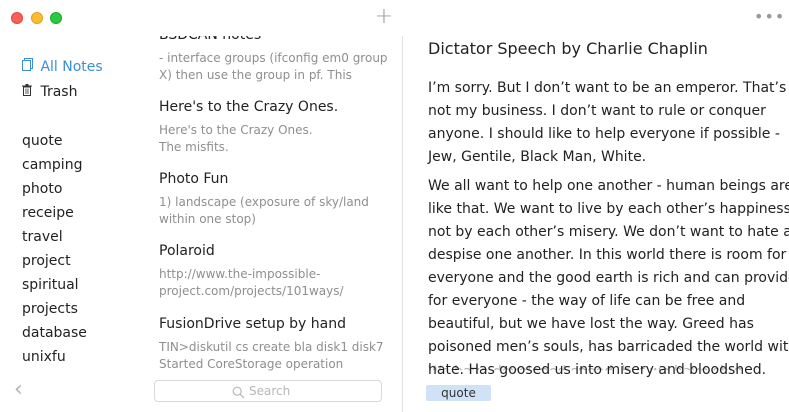  Describe the element at coordinates (568, 48) in the screenshot. I see `note-heading: Dictator Speech by Charlie Chaplin` at that location.